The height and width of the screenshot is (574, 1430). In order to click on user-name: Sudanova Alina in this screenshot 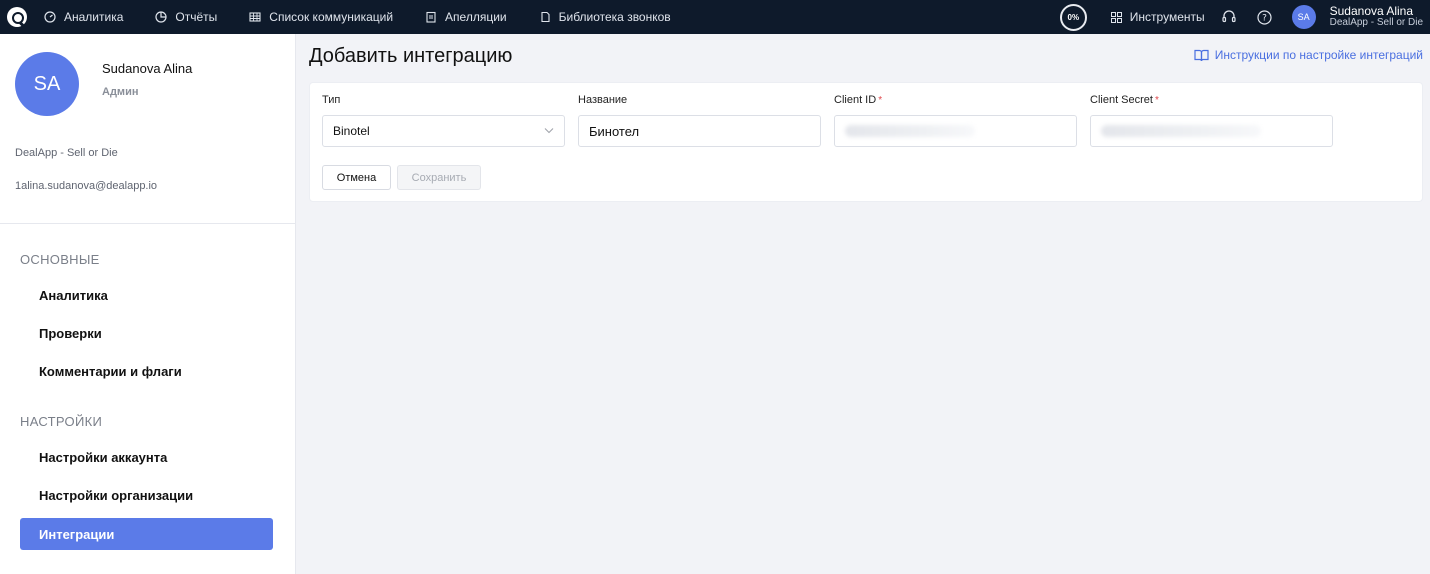, I will do `click(1371, 11)`.